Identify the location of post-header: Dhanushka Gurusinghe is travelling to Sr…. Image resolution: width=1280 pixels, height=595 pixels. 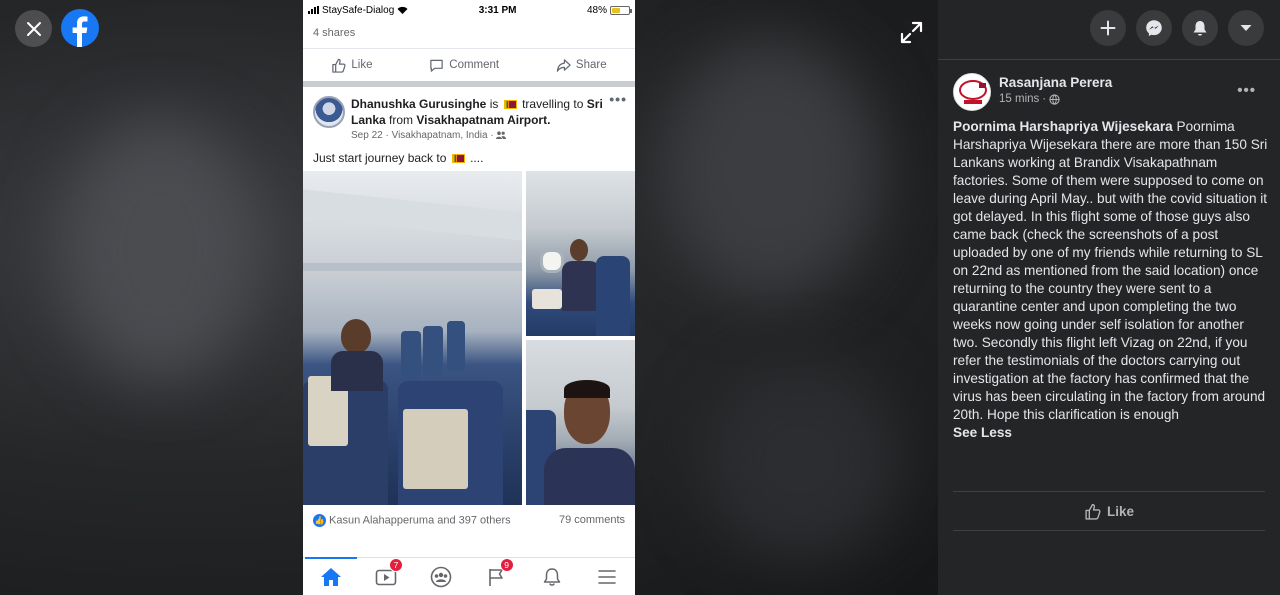
(469, 115).